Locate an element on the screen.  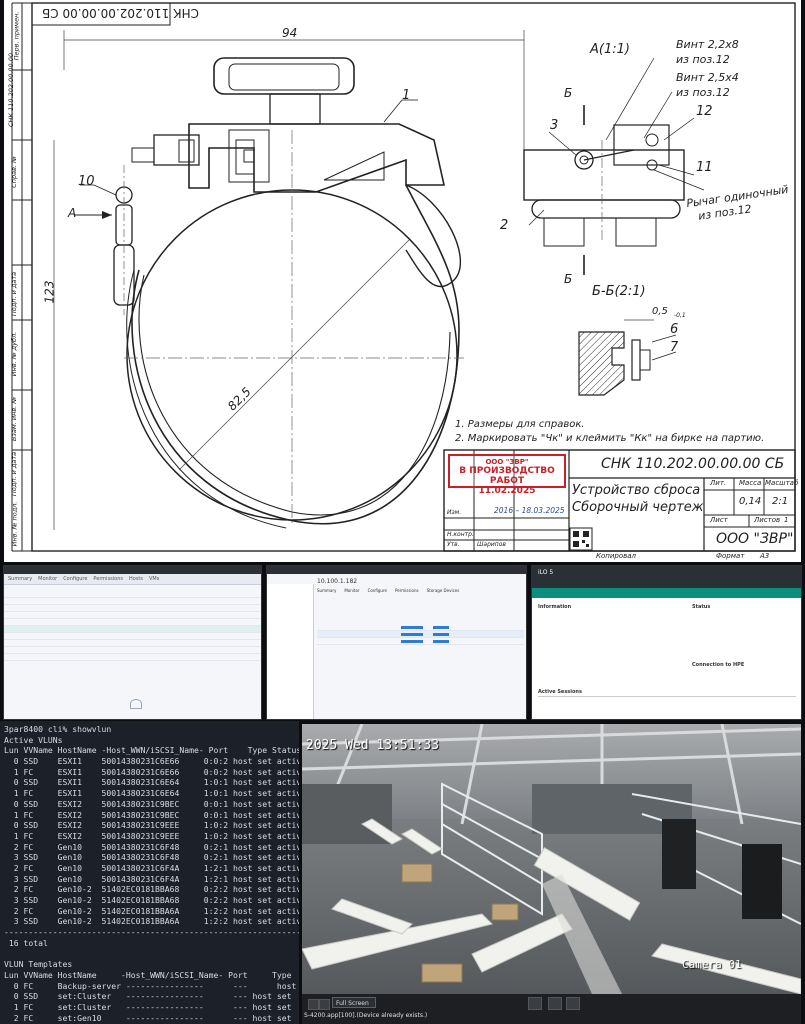
section-status: Status is located at coordinates (701, 607).